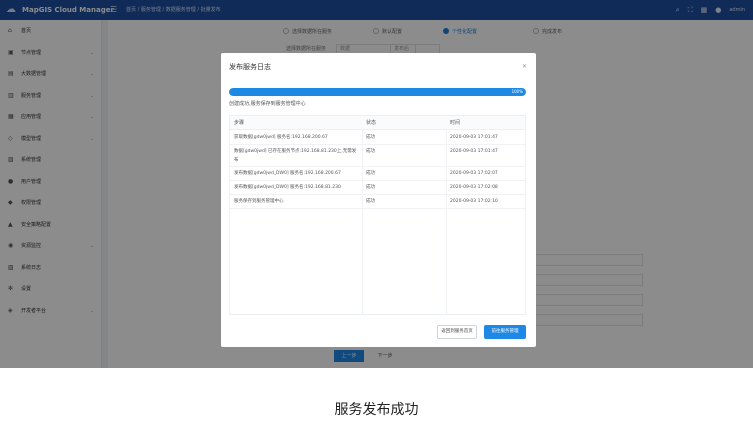 The height and width of the screenshot is (423, 753). Describe the element at coordinates (287, 187) in the screenshot. I see `step-cell: 发布数据[gdw0jwd_DW0] 服务名:192.168.81.230` at that location.